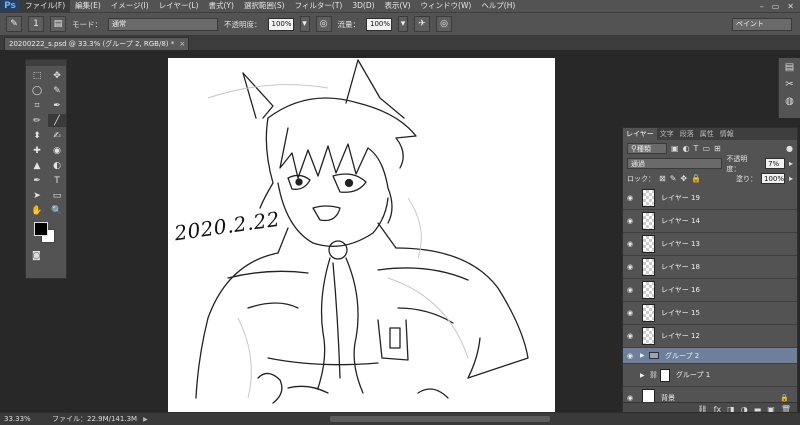 This screenshot has height=425, width=800. Describe the element at coordinates (710, 267) in the screenshot. I see `layer-row: ◉ レイヤー 18` at that location.